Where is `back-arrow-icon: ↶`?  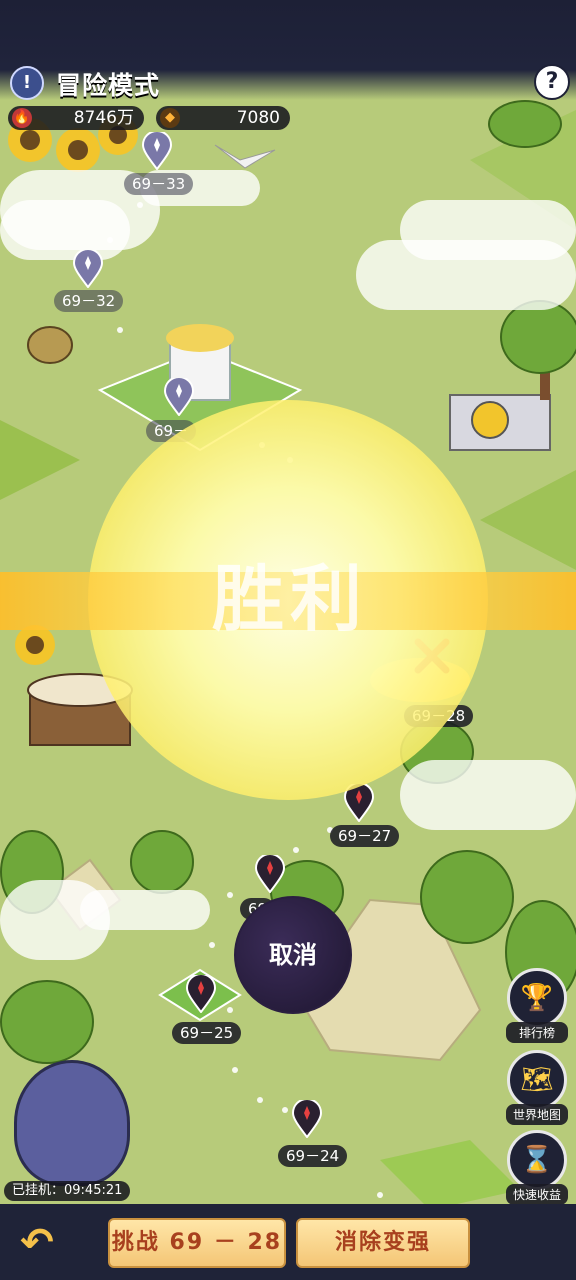
back-arrow-icon: ↶ is located at coordinates (37, 1243).